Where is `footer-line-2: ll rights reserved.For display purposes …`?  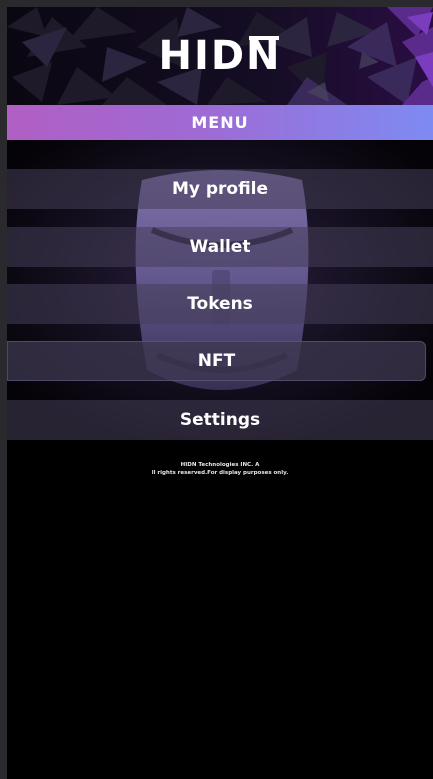 footer-line-2: ll rights reserved.For display purposes … is located at coordinates (220, 473).